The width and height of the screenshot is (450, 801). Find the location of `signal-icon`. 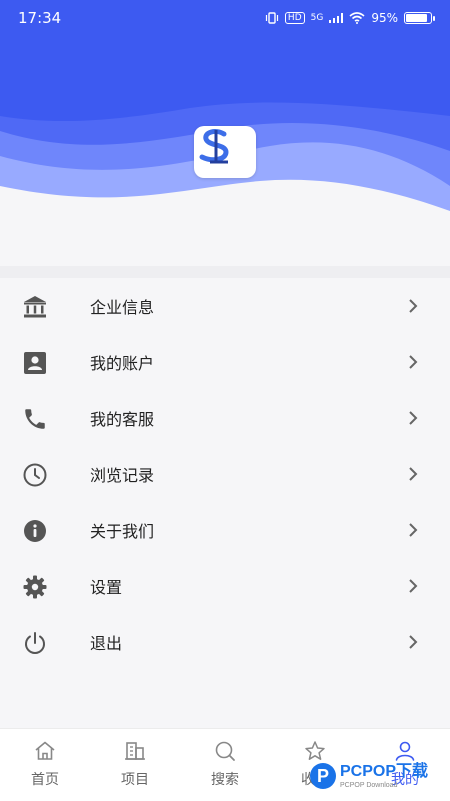

signal-icon is located at coordinates (336, 18).